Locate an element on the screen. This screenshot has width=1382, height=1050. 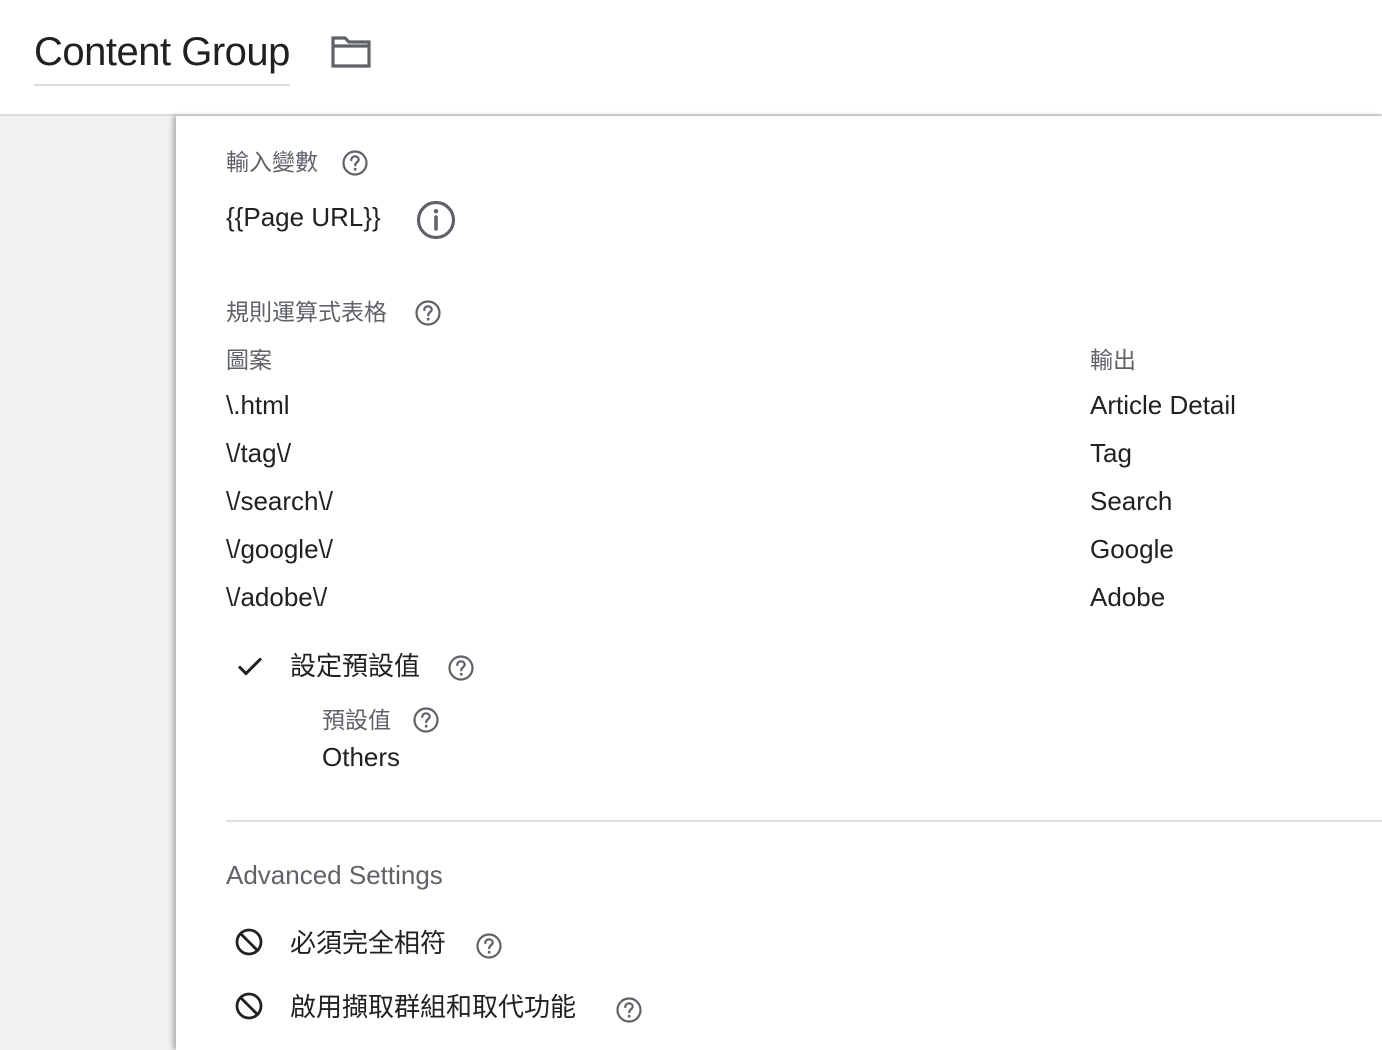
table-row-output: Adobe is located at coordinates (1128, 597).